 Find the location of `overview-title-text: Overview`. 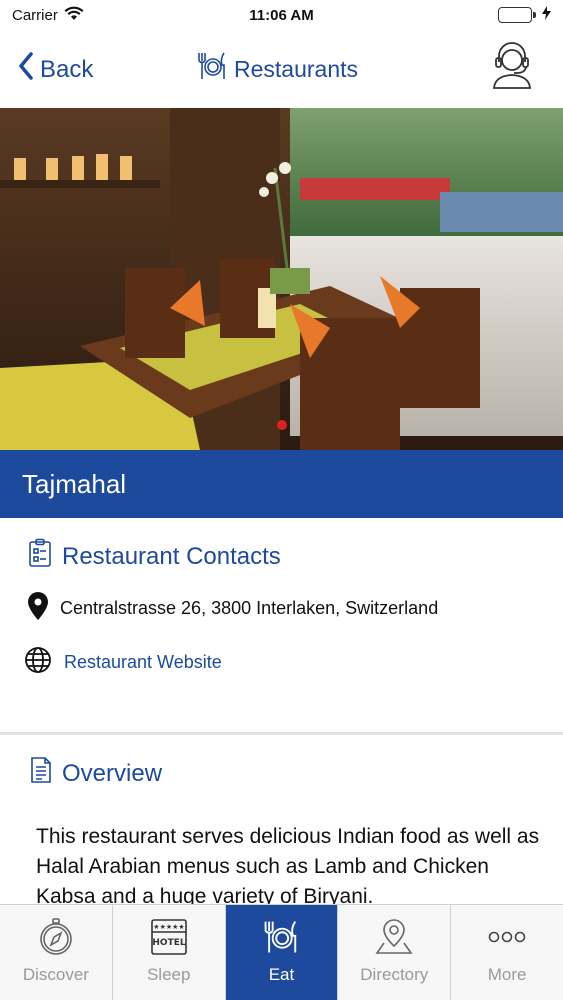

overview-title-text: Overview is located at coordinates (112, 773).